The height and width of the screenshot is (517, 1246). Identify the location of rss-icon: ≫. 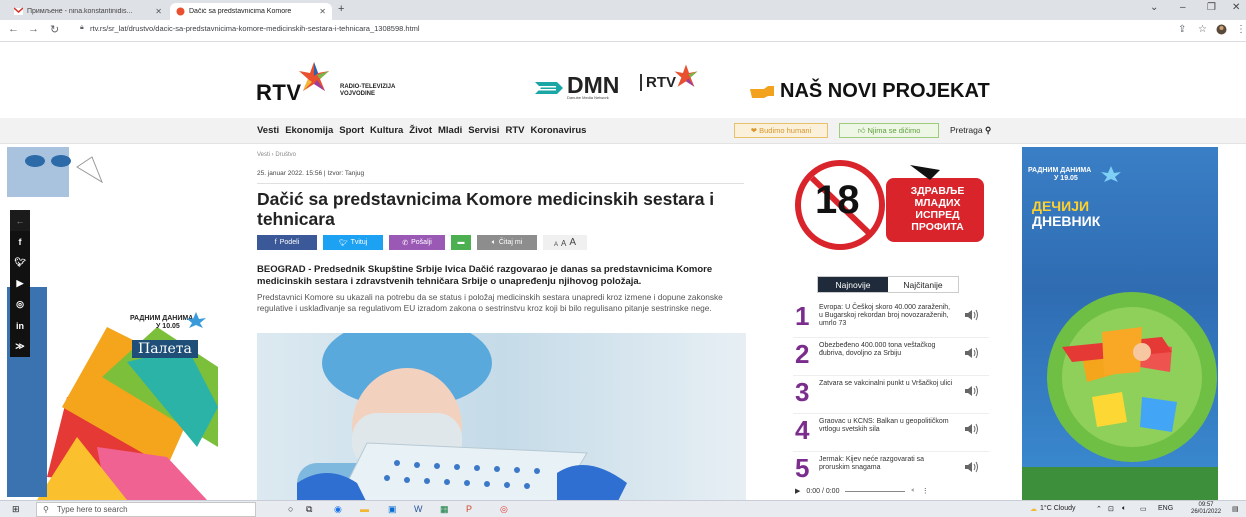
(20, 346).